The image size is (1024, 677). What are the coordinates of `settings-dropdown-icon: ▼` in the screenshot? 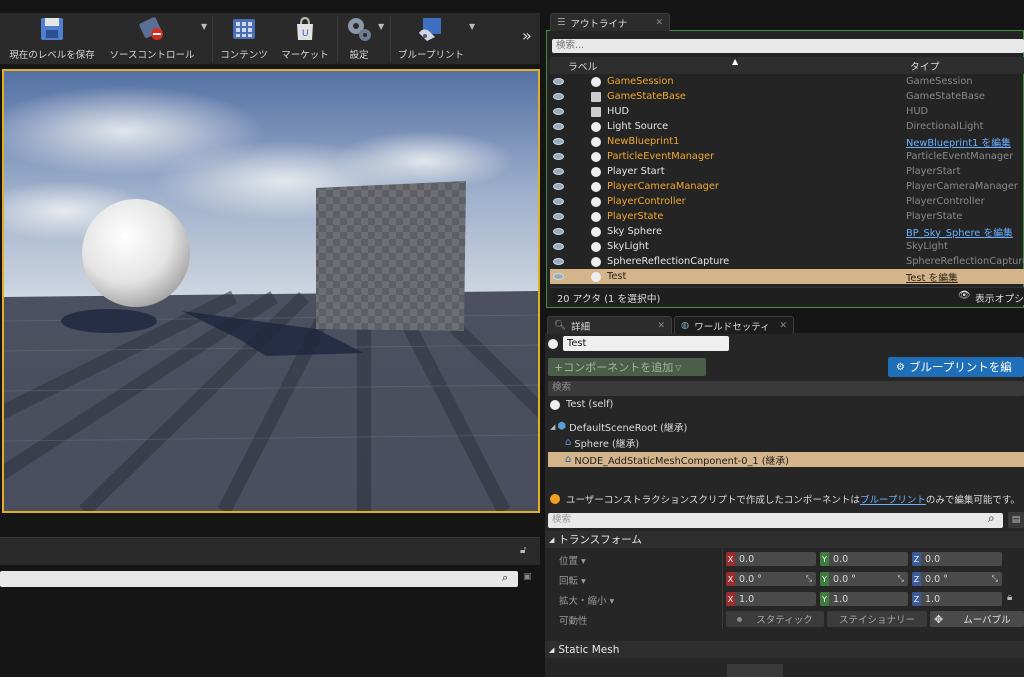 It's located at (381, 26).